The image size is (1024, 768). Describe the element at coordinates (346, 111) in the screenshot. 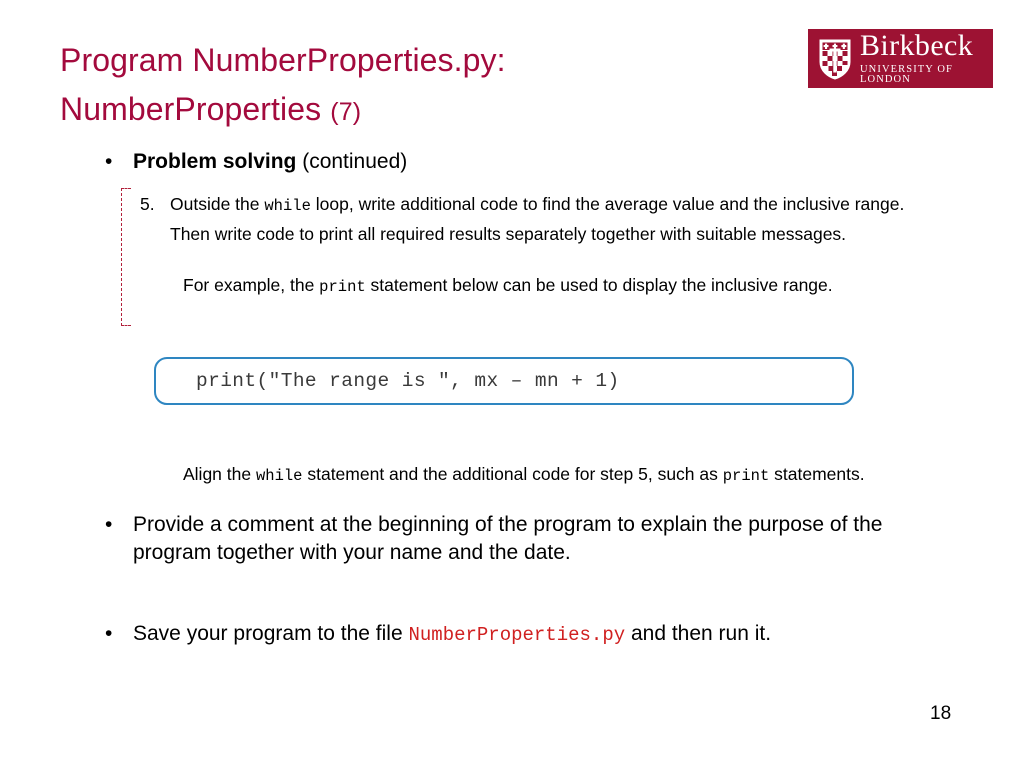

I see `page-title-index: (7)` at that location.